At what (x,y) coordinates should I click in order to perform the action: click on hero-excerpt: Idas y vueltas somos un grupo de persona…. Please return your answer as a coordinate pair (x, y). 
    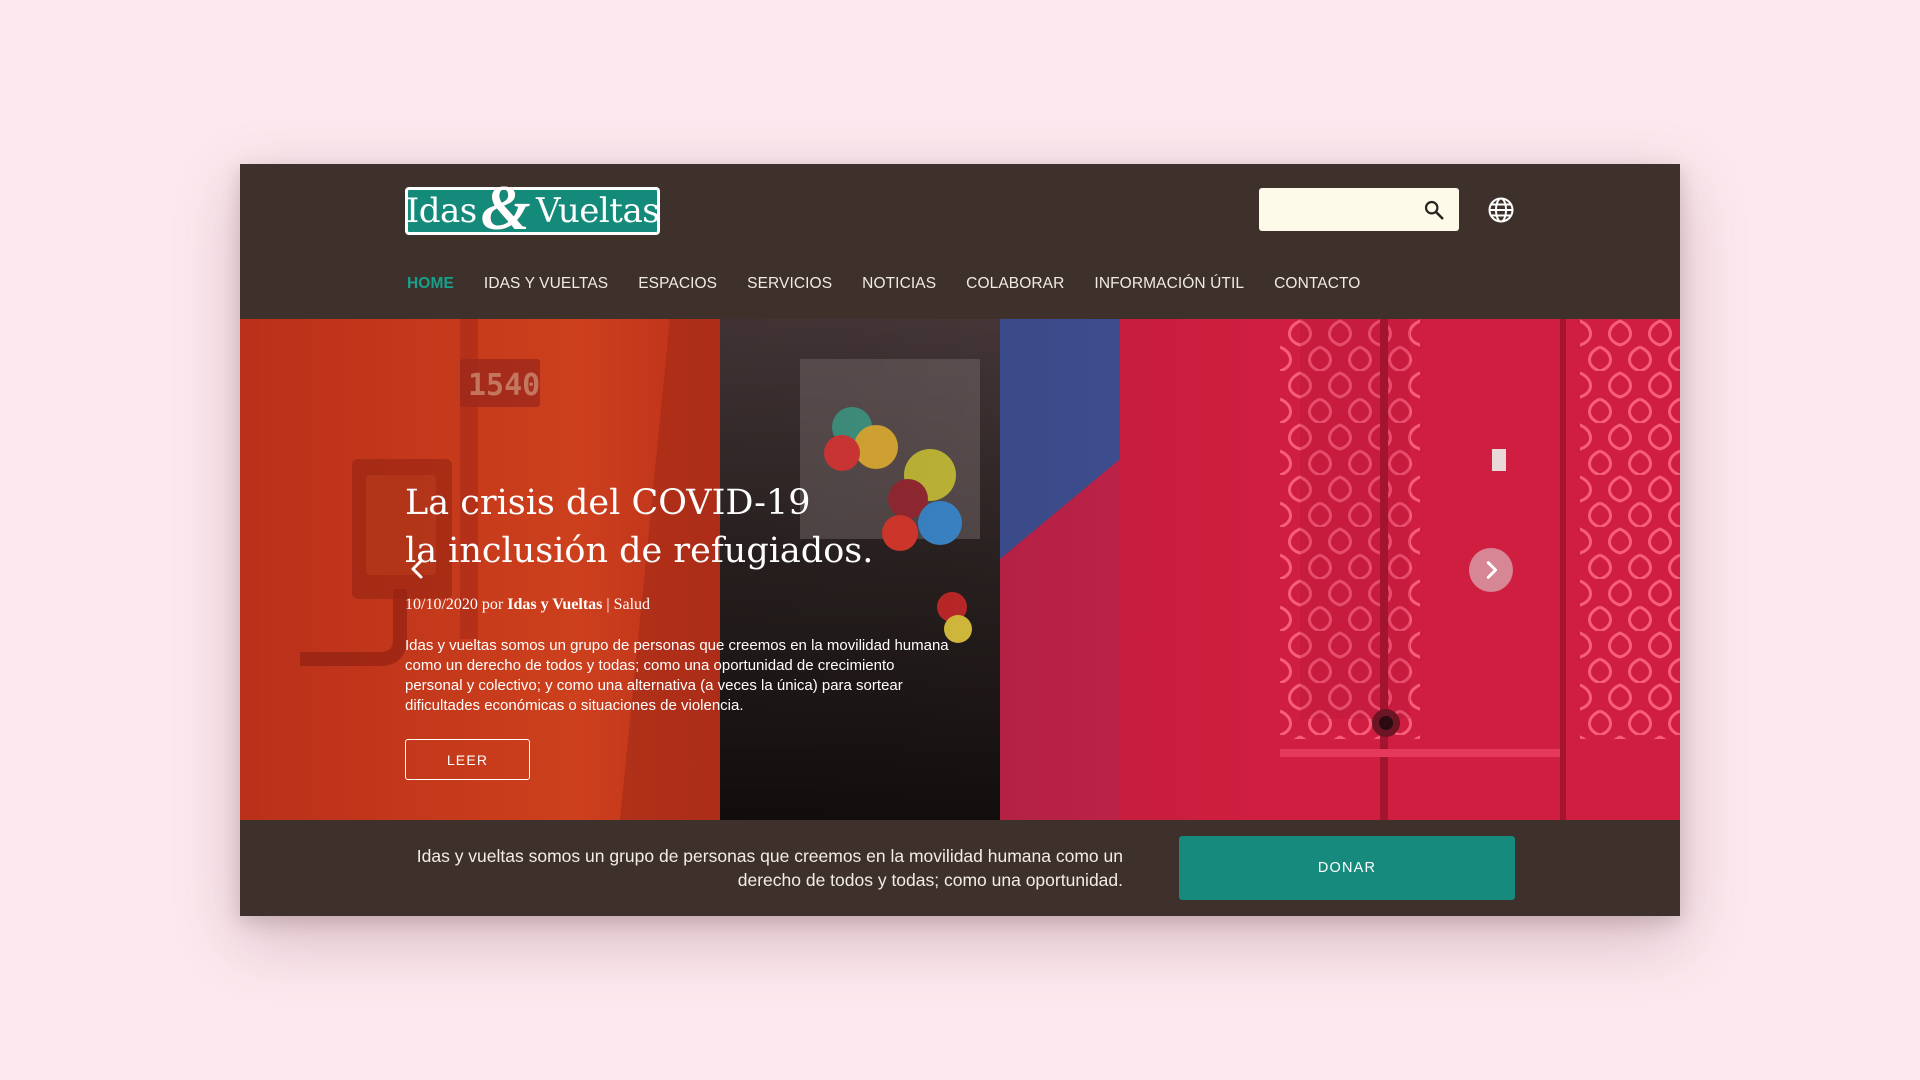
    Looking at the image, I should click on (677, 675).